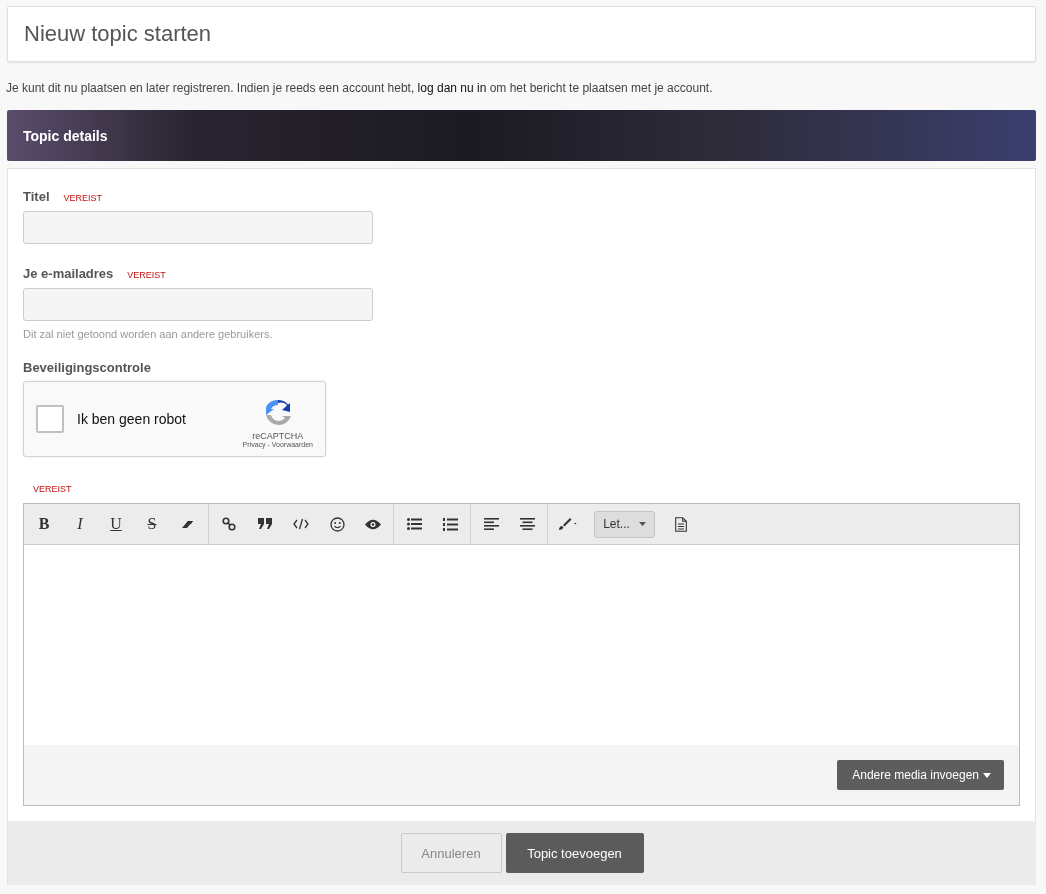 The width and height of the screenshot is (1046, 894). Describe the element at coordinates (36, 196) in the screenshot. I see `field-label: Titel` at that location.